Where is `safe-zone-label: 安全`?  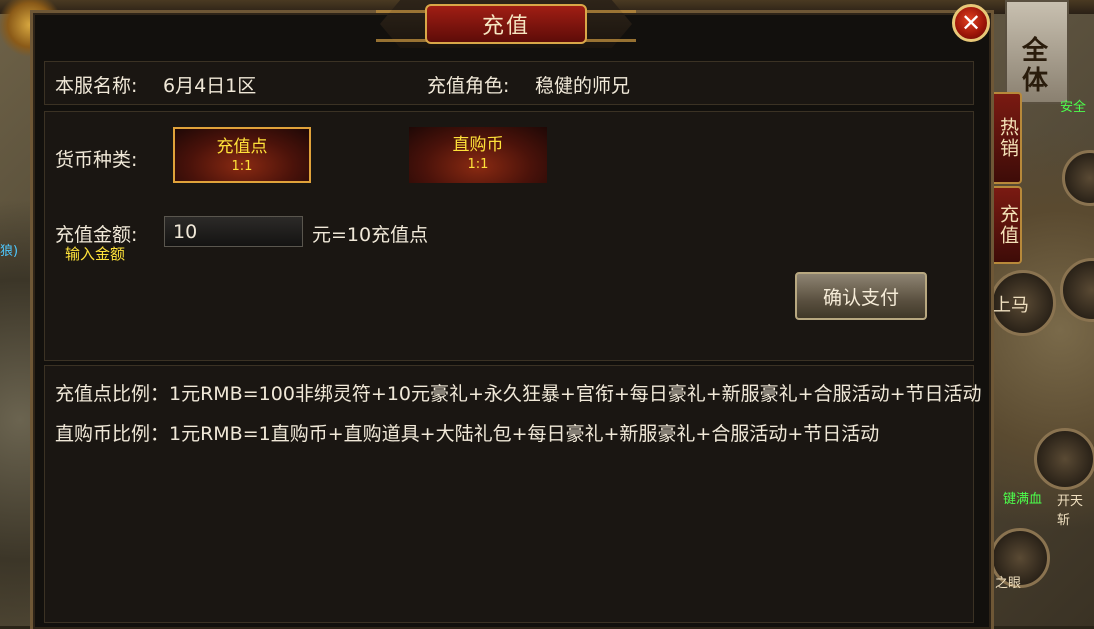 safe-zone-label: 安全 is located at coordinates (1073, 107).